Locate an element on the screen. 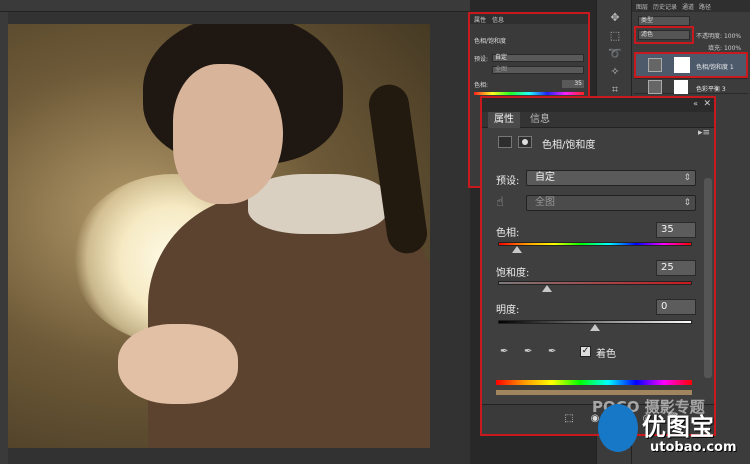 The image size is (750, 464). clip-to-layer-icon: ⬚ is located at coordinates (569, 420).